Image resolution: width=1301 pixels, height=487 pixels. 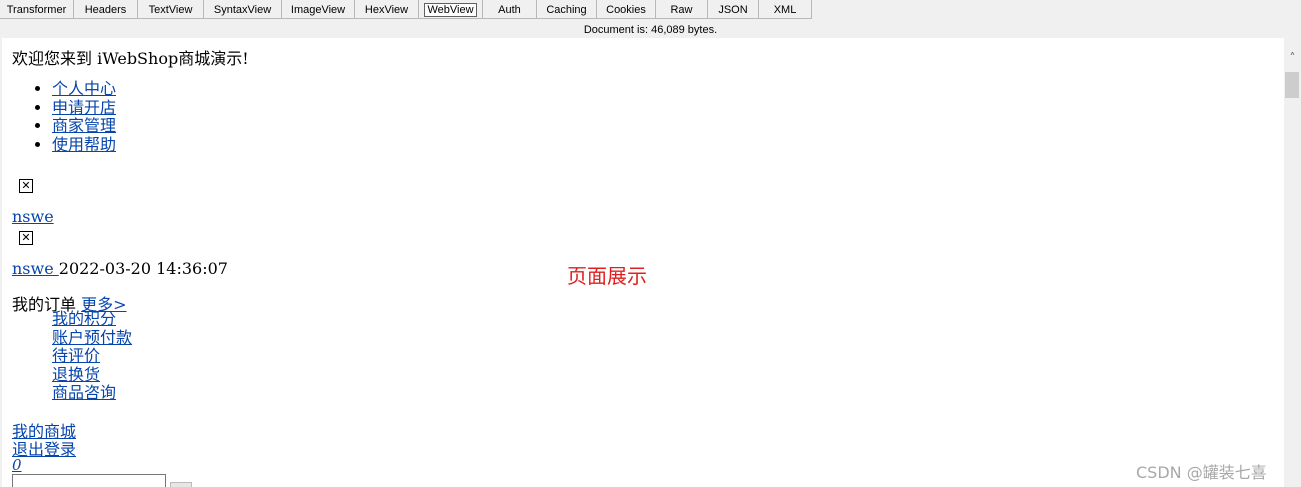 I want to click on tab-xml: XML, so click(x=785, y=9).